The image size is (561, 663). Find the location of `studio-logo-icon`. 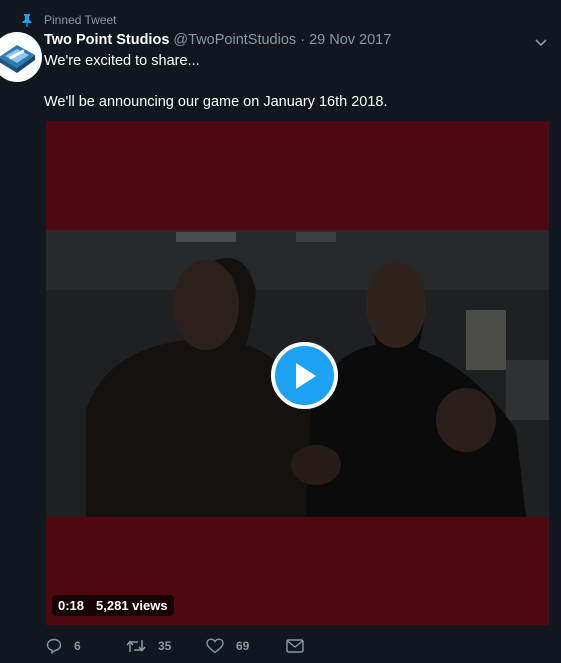

studio-logo-icon is located at coordinates (17, 59).